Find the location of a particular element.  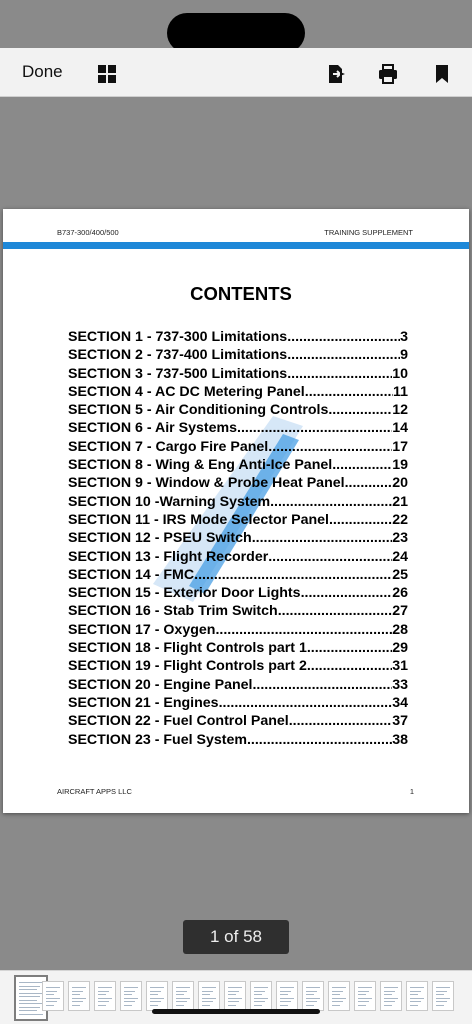

toc-entry: SECTION 11 - IRS Mode Selector Panel 22 is located at coordinates (238, 521).